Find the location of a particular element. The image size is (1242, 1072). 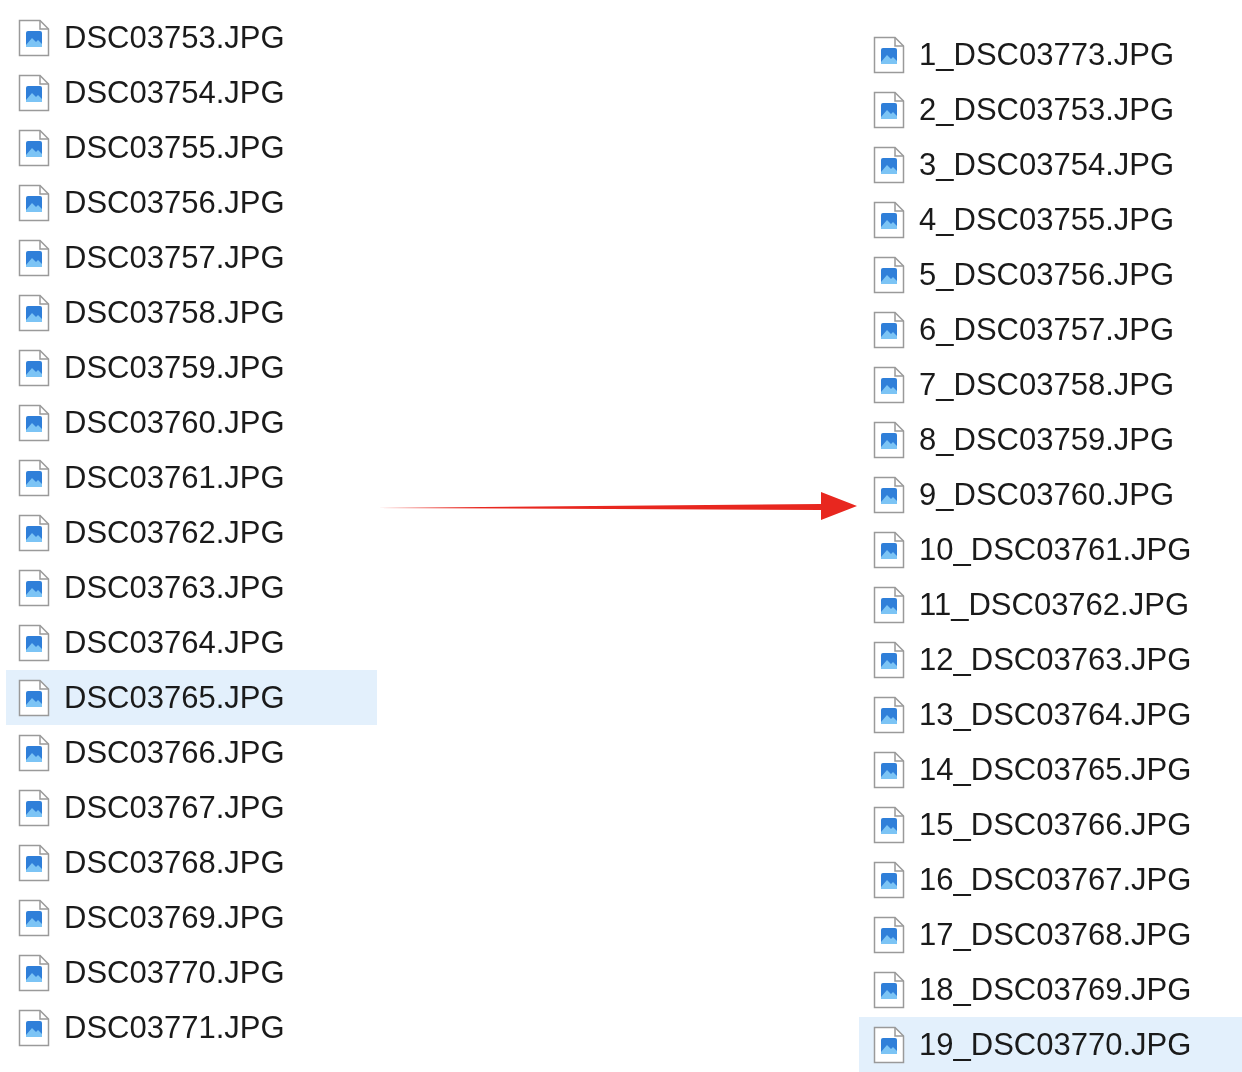

file-name: 14_DSC03765.JPG is located at coordinates (1055, 769).